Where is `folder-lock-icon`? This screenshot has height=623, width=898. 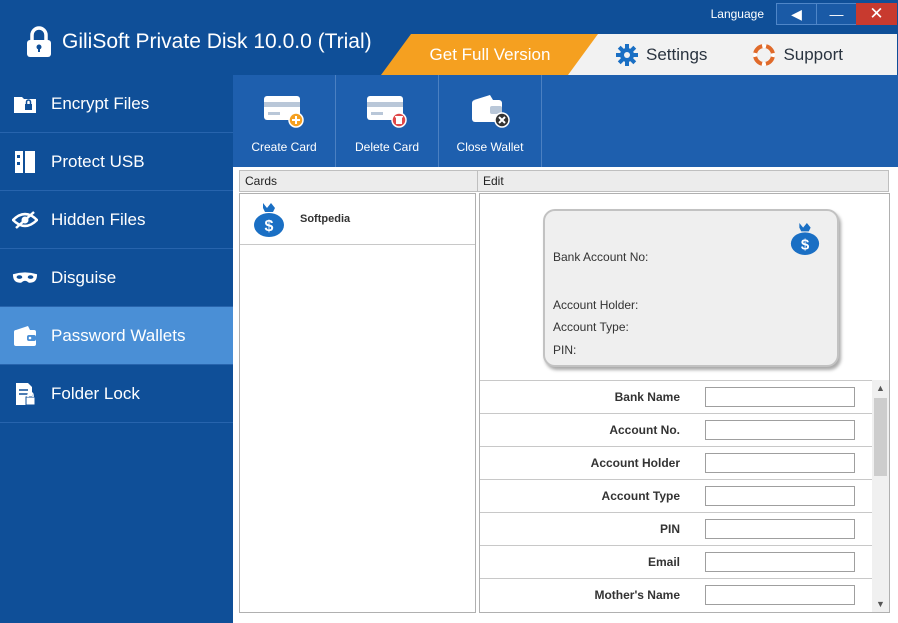
folder-lock-icon is located at coordinates (25, 104).